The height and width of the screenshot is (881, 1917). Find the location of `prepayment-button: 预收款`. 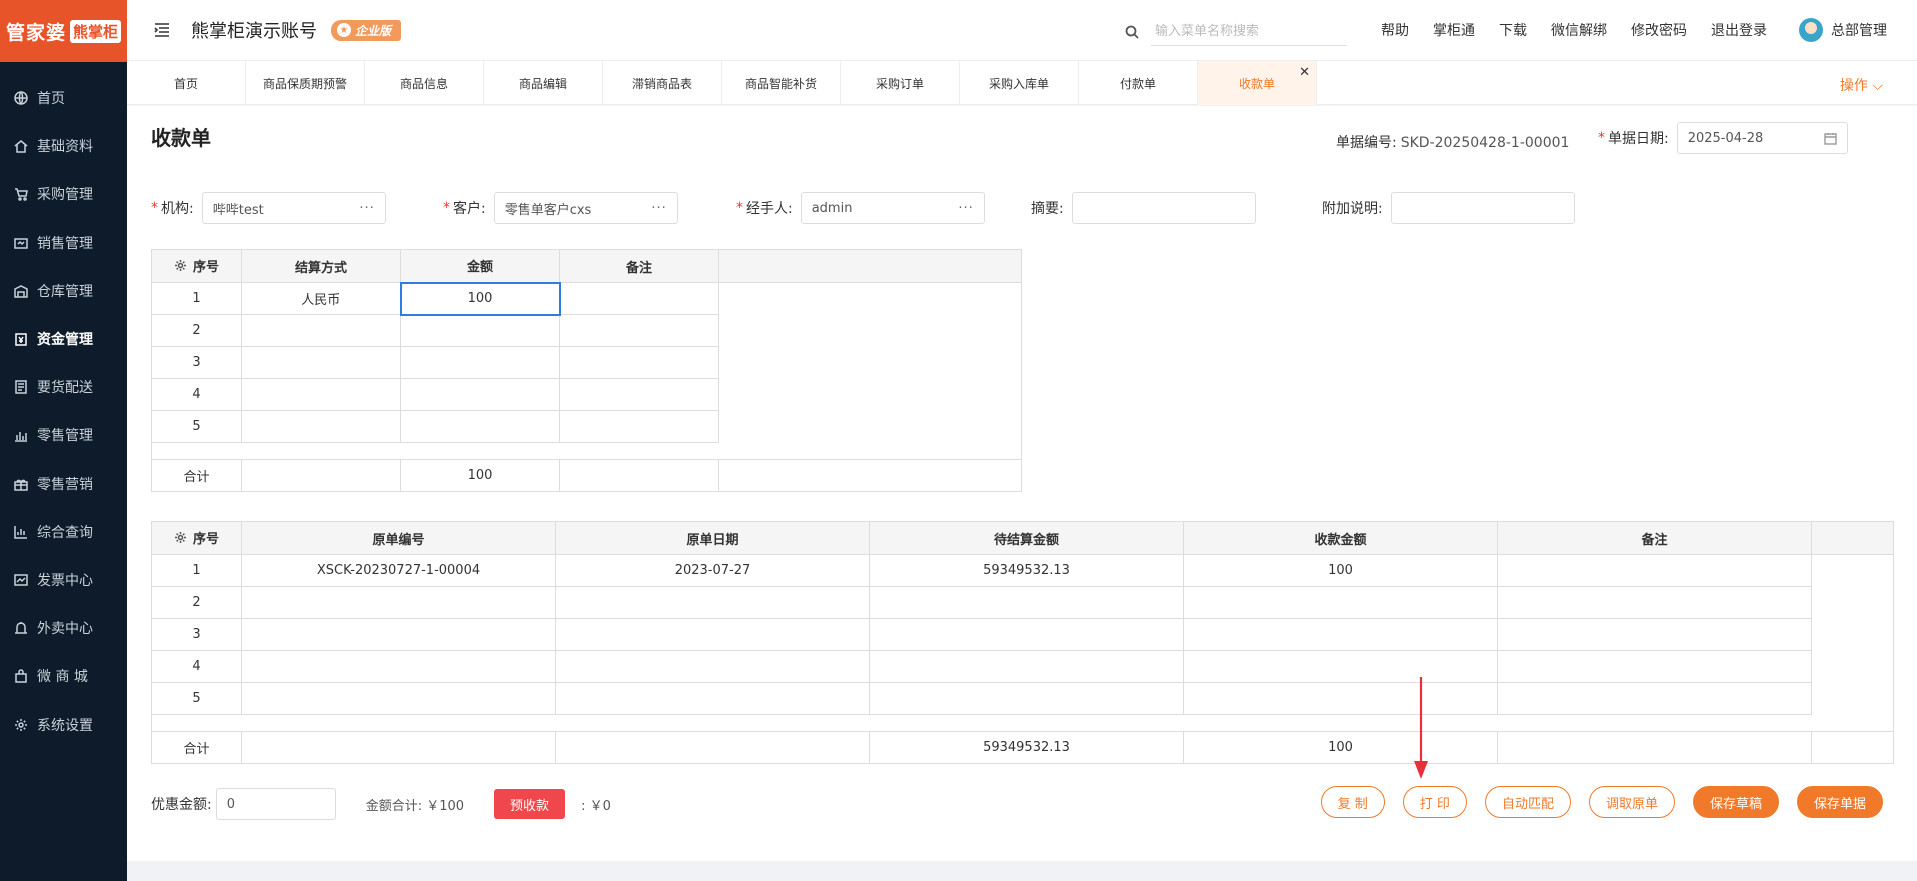

prepayment-button: 预收款 is located at coordinates (530, 804).